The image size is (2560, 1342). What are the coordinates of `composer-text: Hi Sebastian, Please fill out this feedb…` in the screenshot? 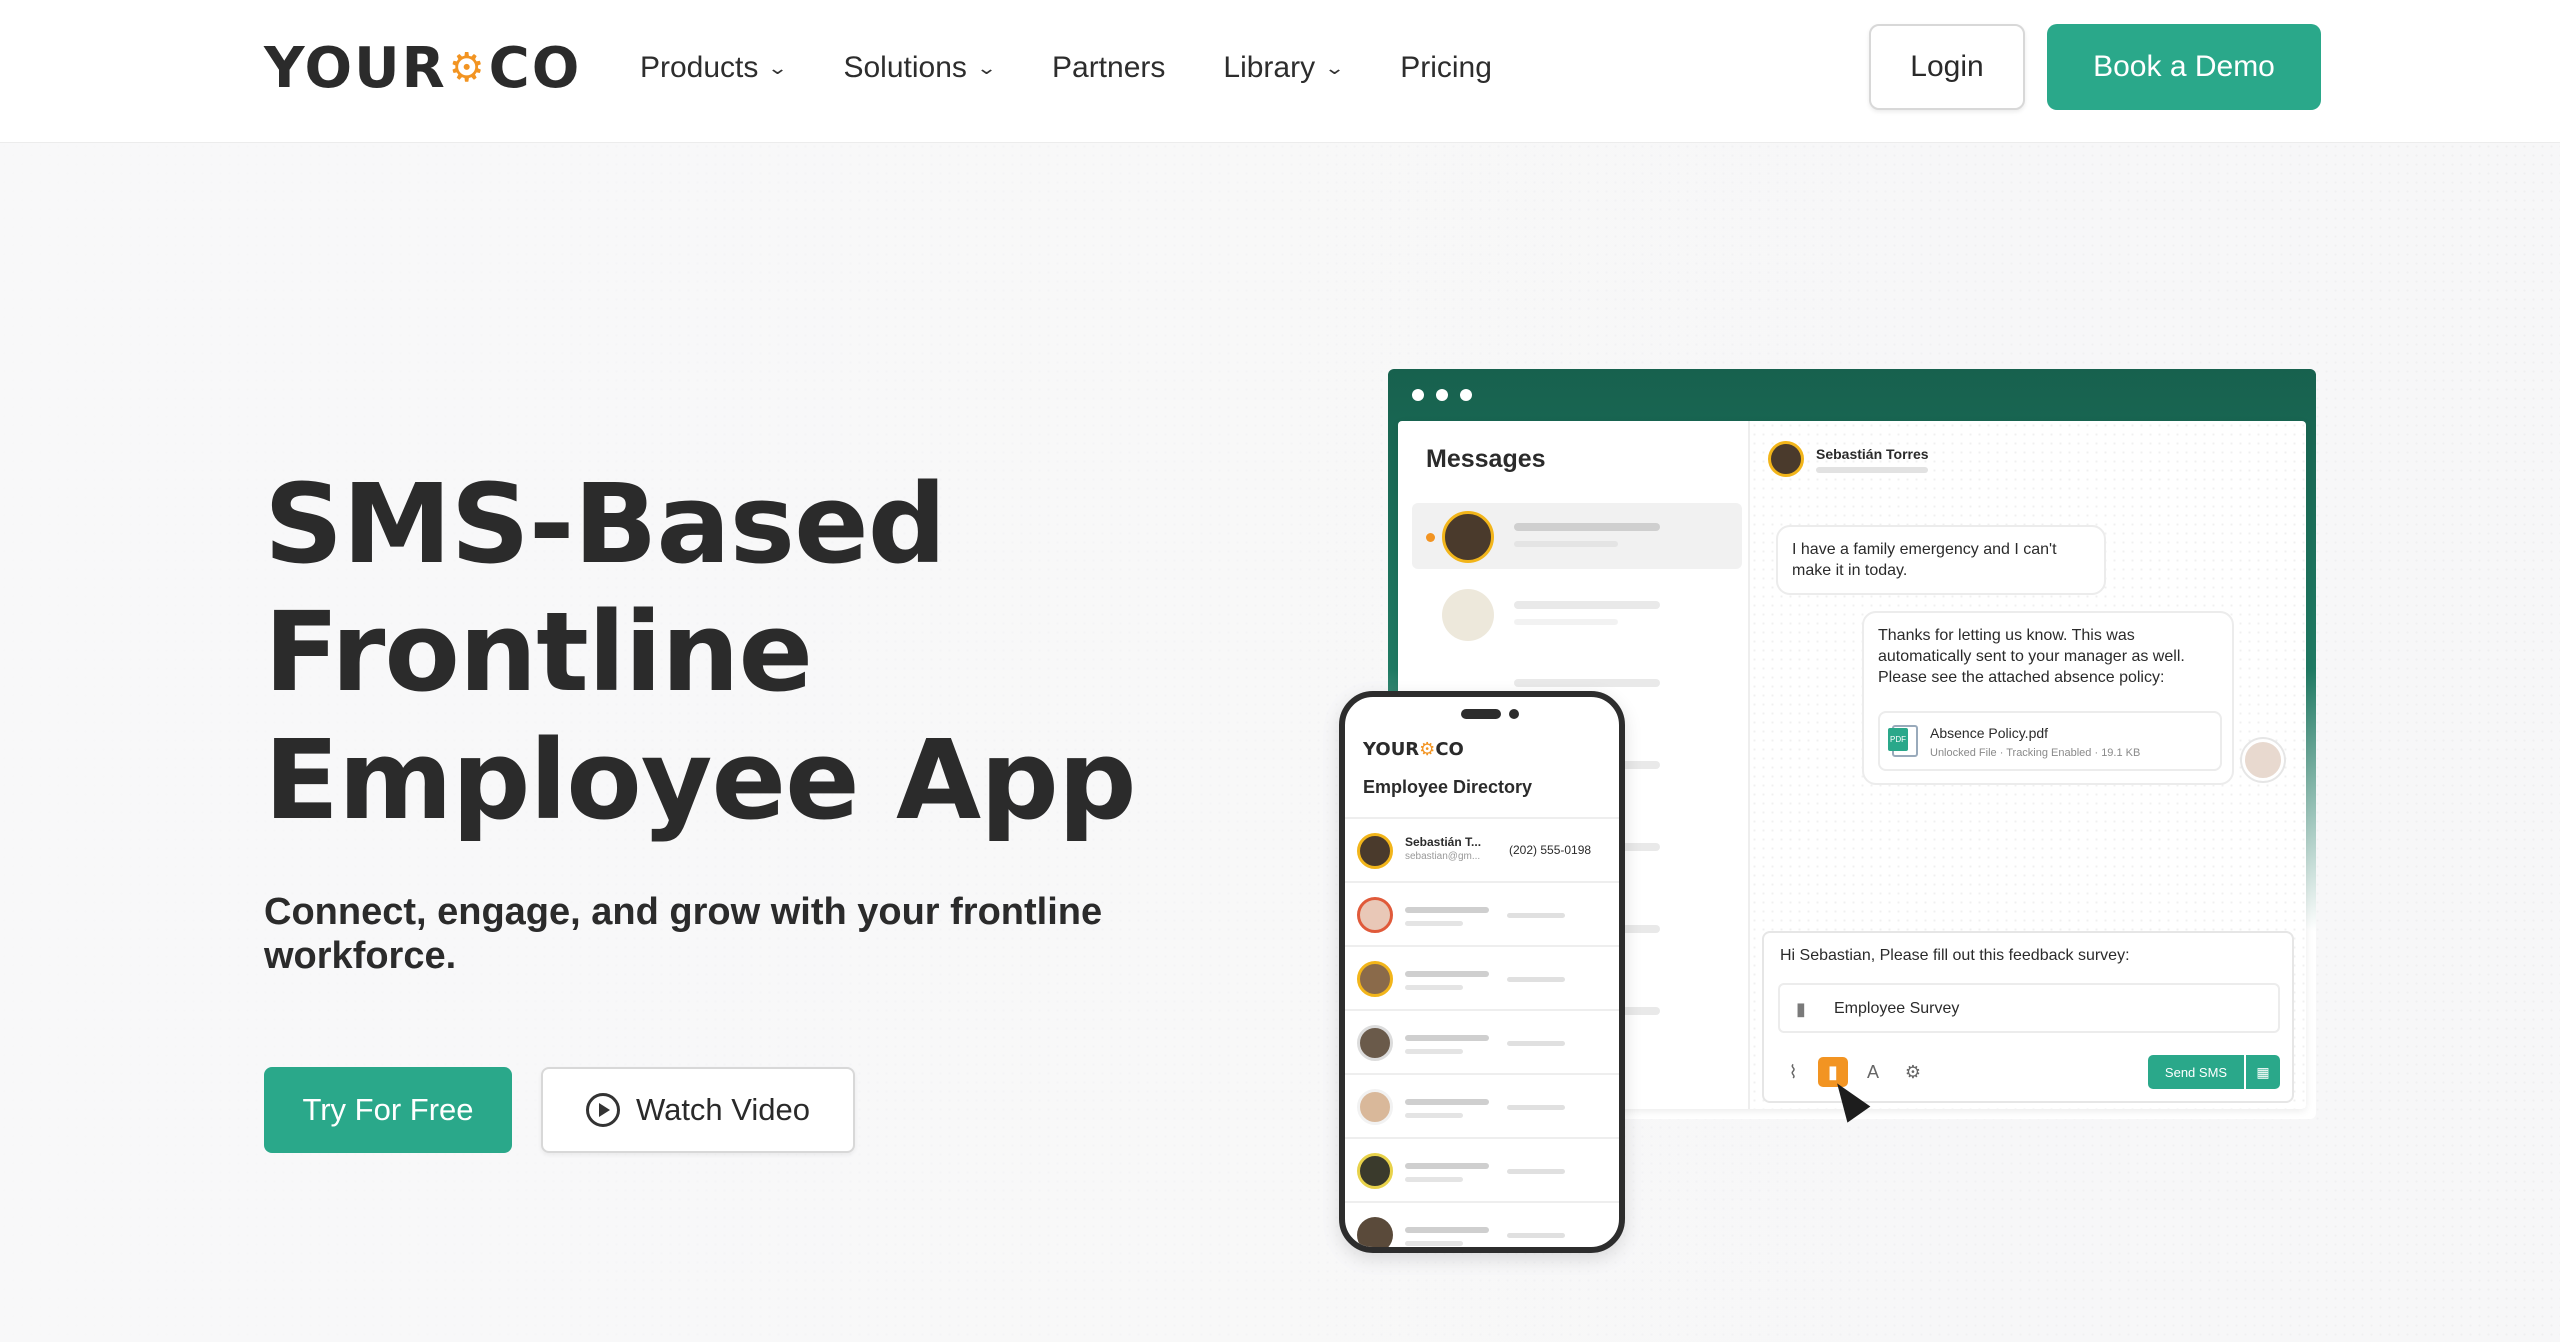 It's located at (1955, 955).